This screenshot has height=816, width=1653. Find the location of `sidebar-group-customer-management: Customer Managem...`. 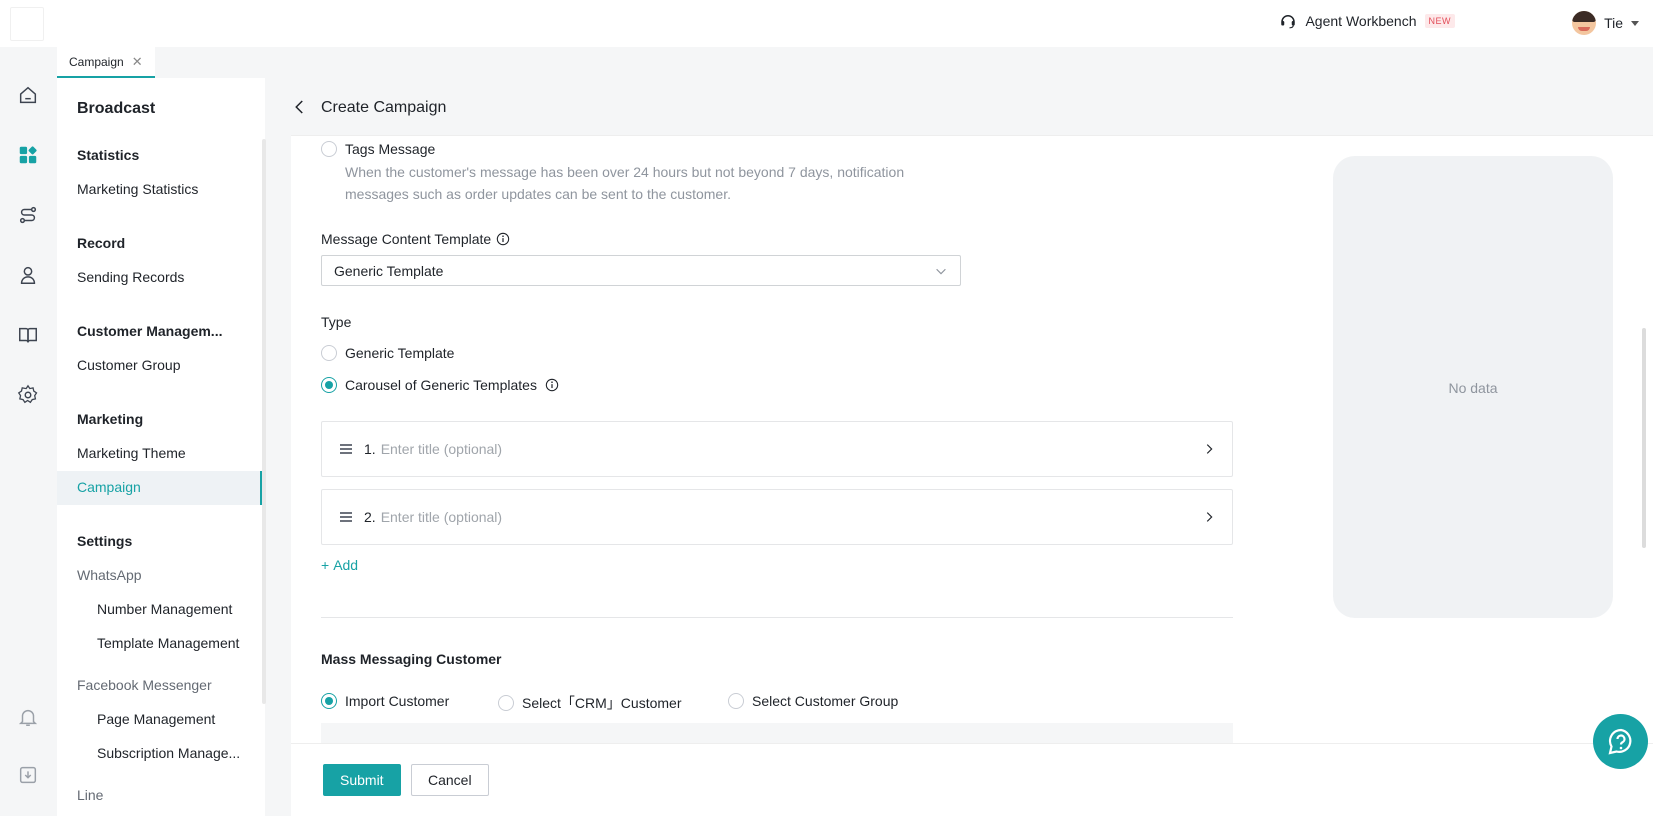

sidebar-group-customer-management: Customer Managem... is located at coordinates (150, 331).